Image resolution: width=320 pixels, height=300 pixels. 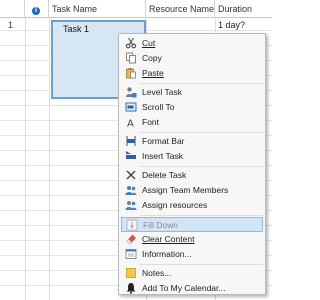 What do you see at coordinates (192, 43) in the screenshot?
I see `menu-item-cut: Cut` at bounding box center [192, 43].